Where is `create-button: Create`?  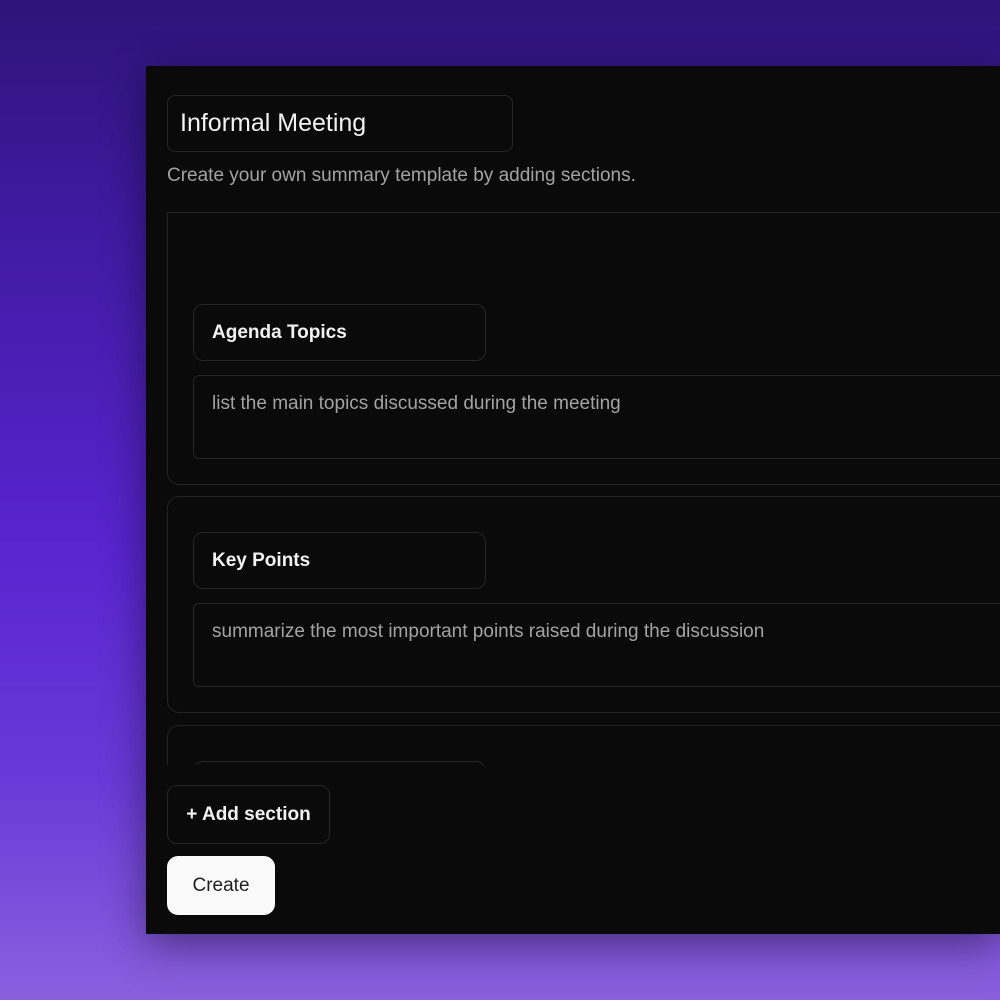
create-button: Create is located at coordinates (221, 885).